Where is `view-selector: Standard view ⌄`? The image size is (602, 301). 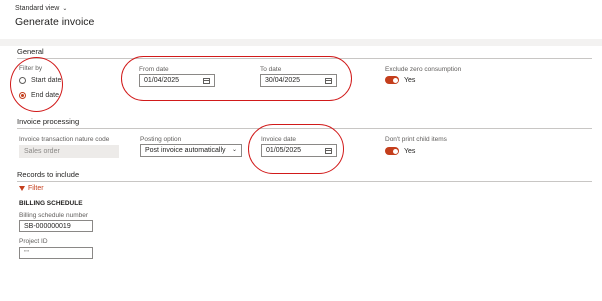 view-selector: Standard view ⌄ is located at coordinates (41, 8).